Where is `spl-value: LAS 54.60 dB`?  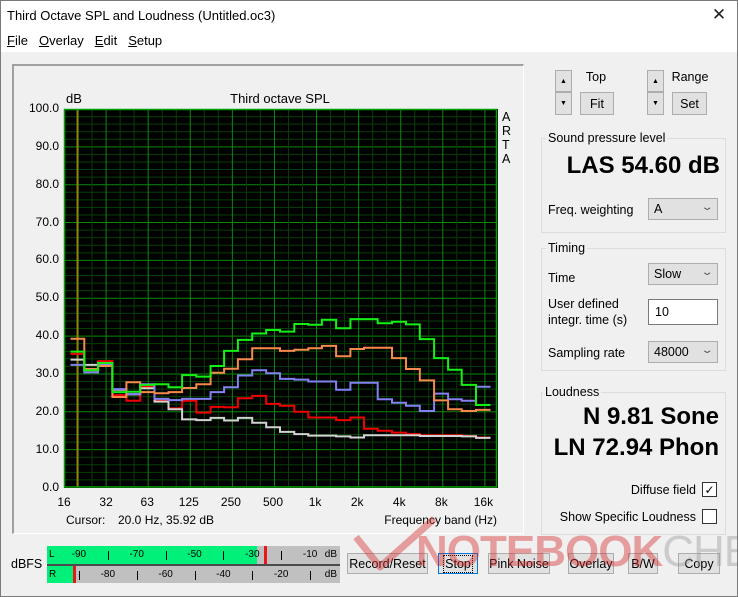
spl-value: LAS 54.60 dB is located at coordinates (643, 165).